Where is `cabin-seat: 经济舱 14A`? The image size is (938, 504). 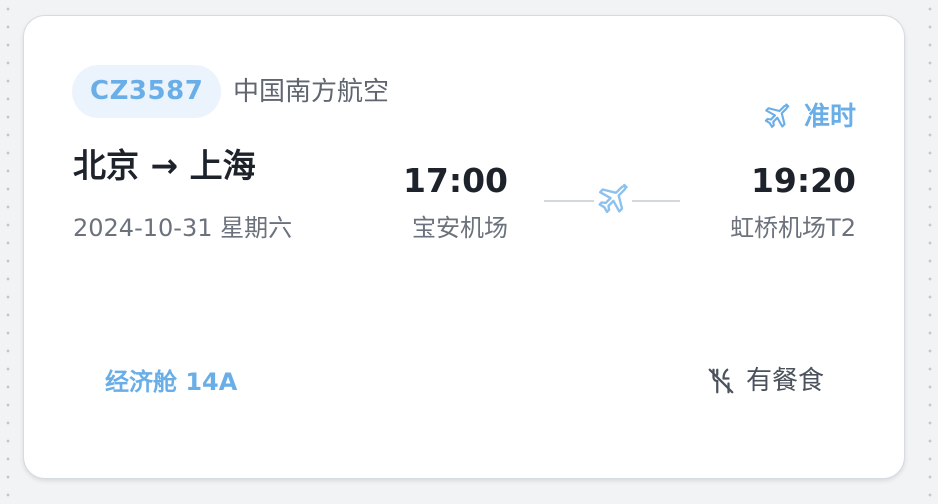 cabin-seat: 经济舱 14A is located at coordinates (171, 382).